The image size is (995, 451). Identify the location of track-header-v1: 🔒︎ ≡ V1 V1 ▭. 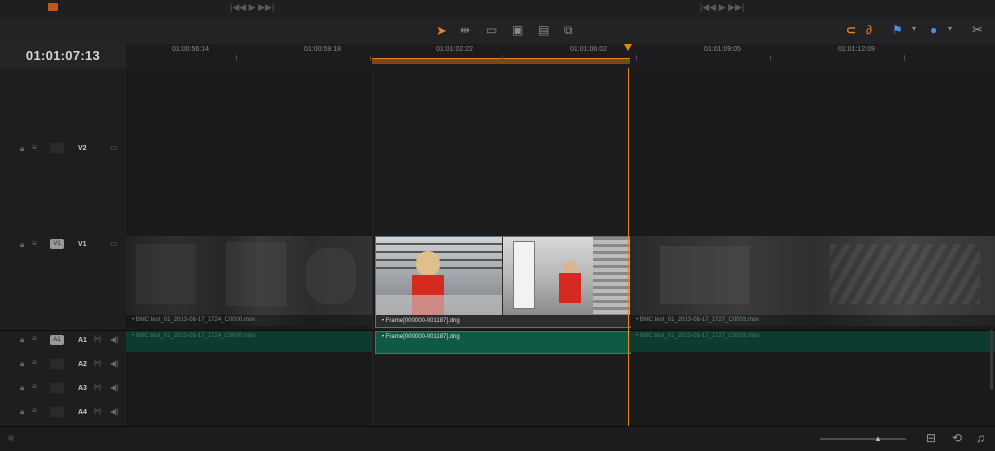
(63, 246).